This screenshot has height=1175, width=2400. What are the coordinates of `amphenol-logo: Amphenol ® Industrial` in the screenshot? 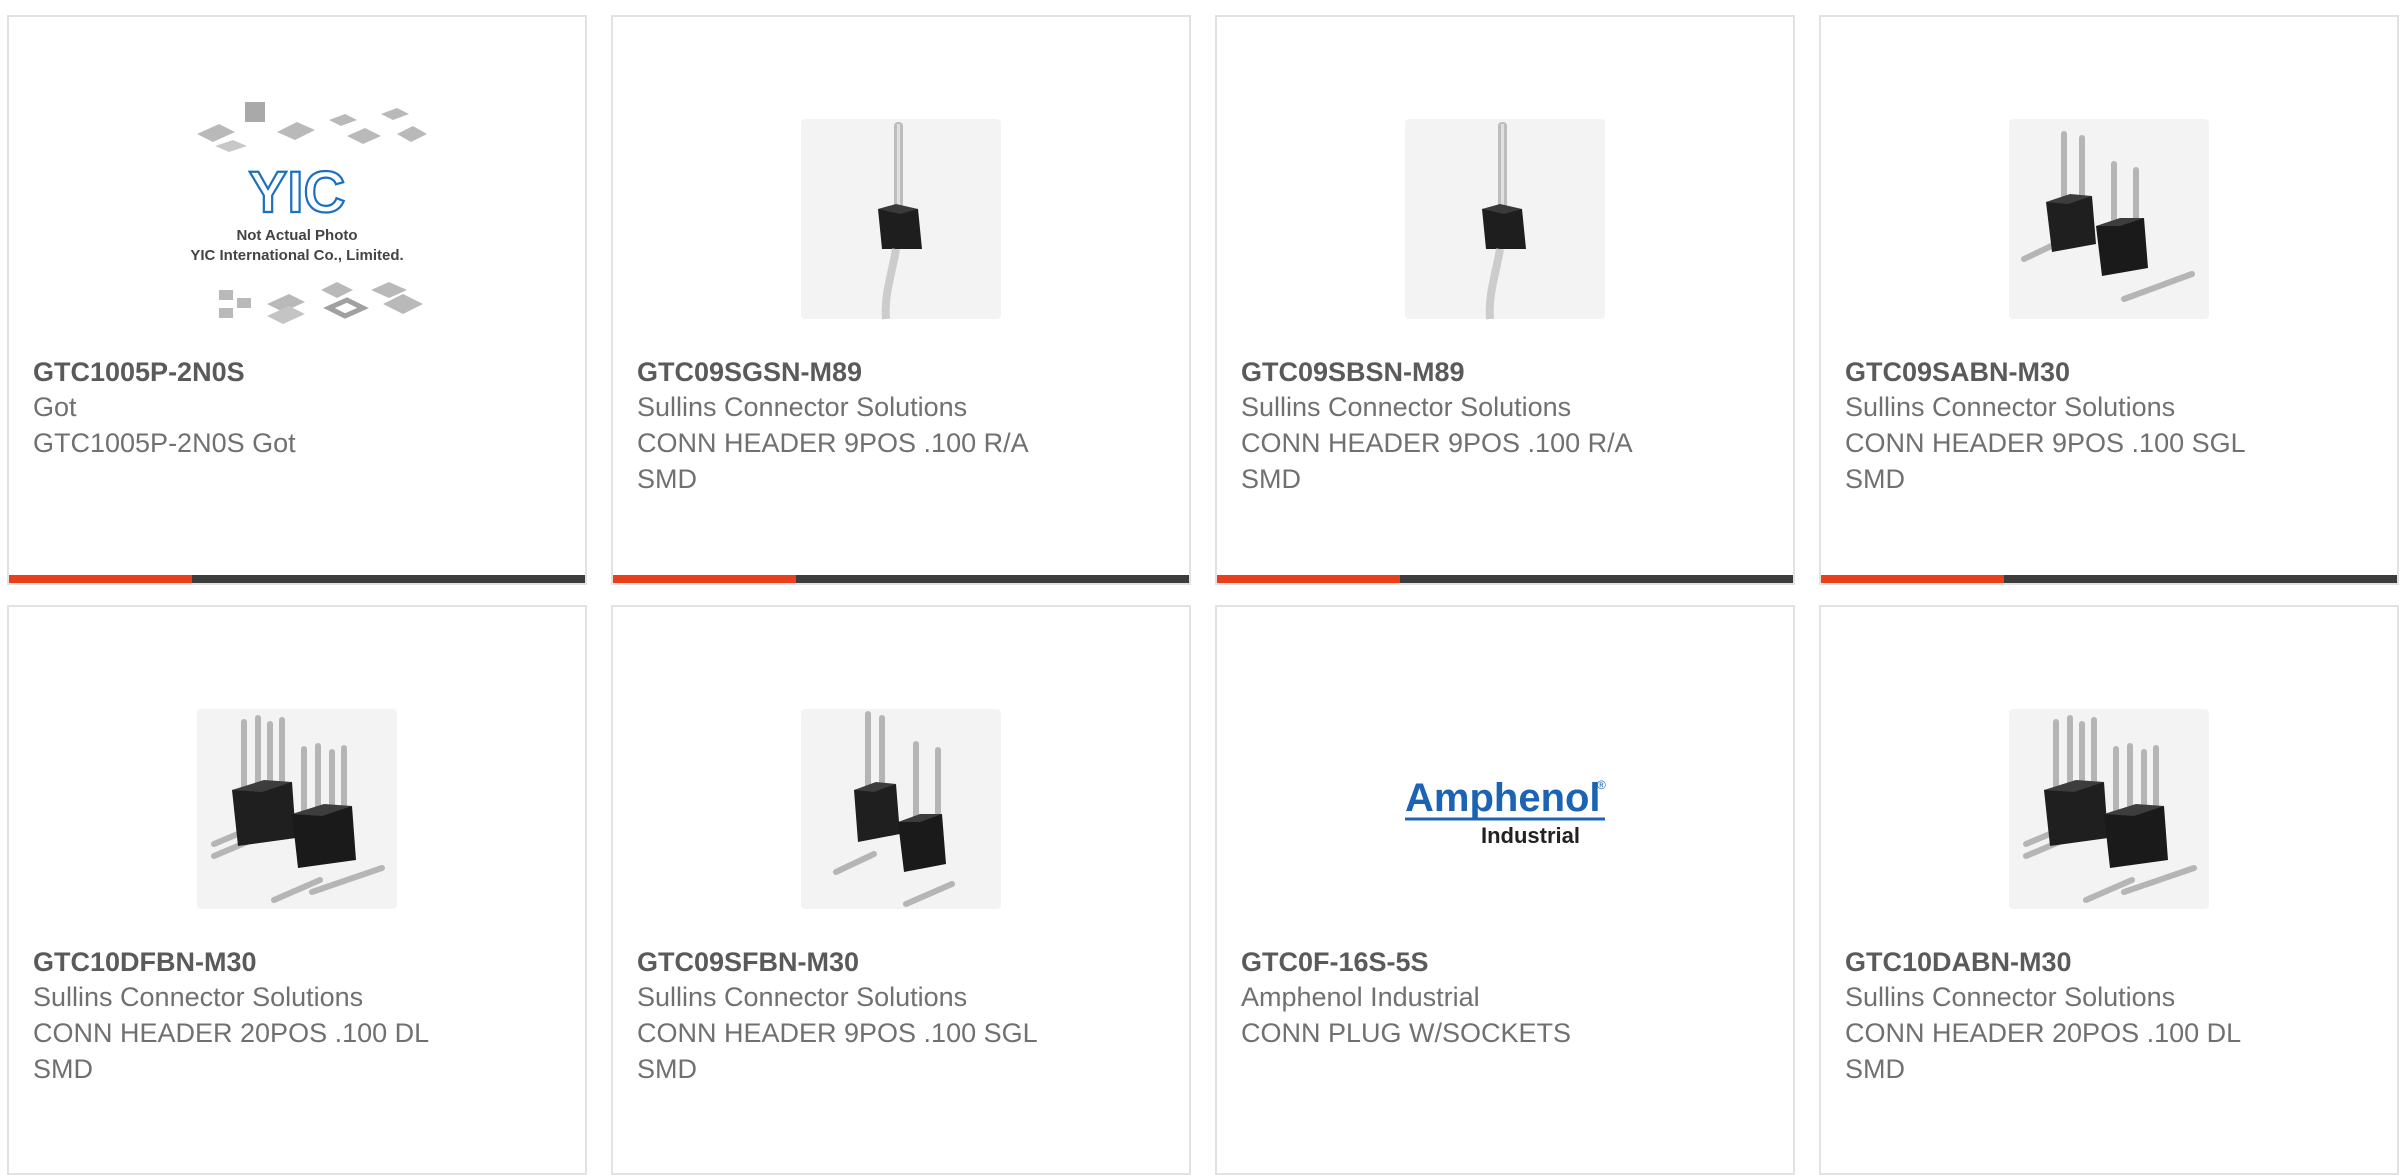 It's located at (1505, 812).